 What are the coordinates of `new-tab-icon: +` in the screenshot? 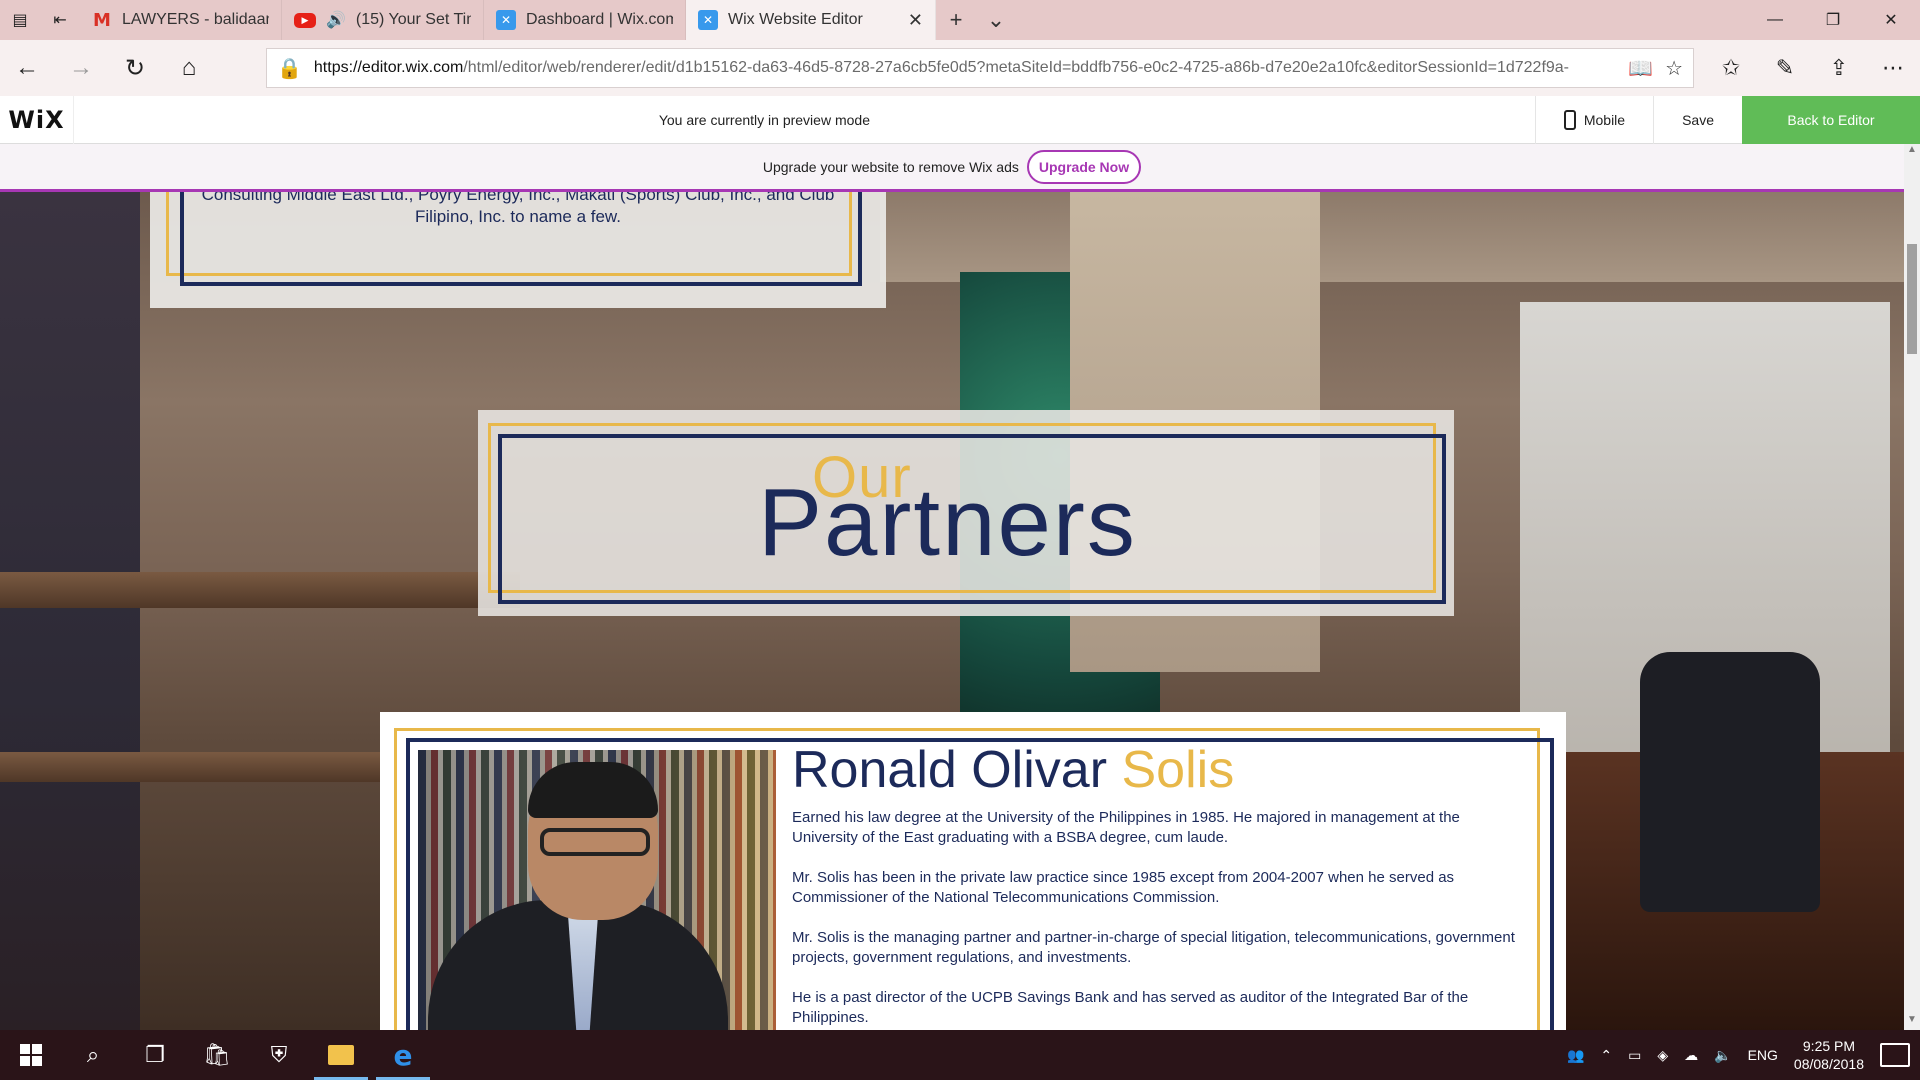 It's located at (956, 20).